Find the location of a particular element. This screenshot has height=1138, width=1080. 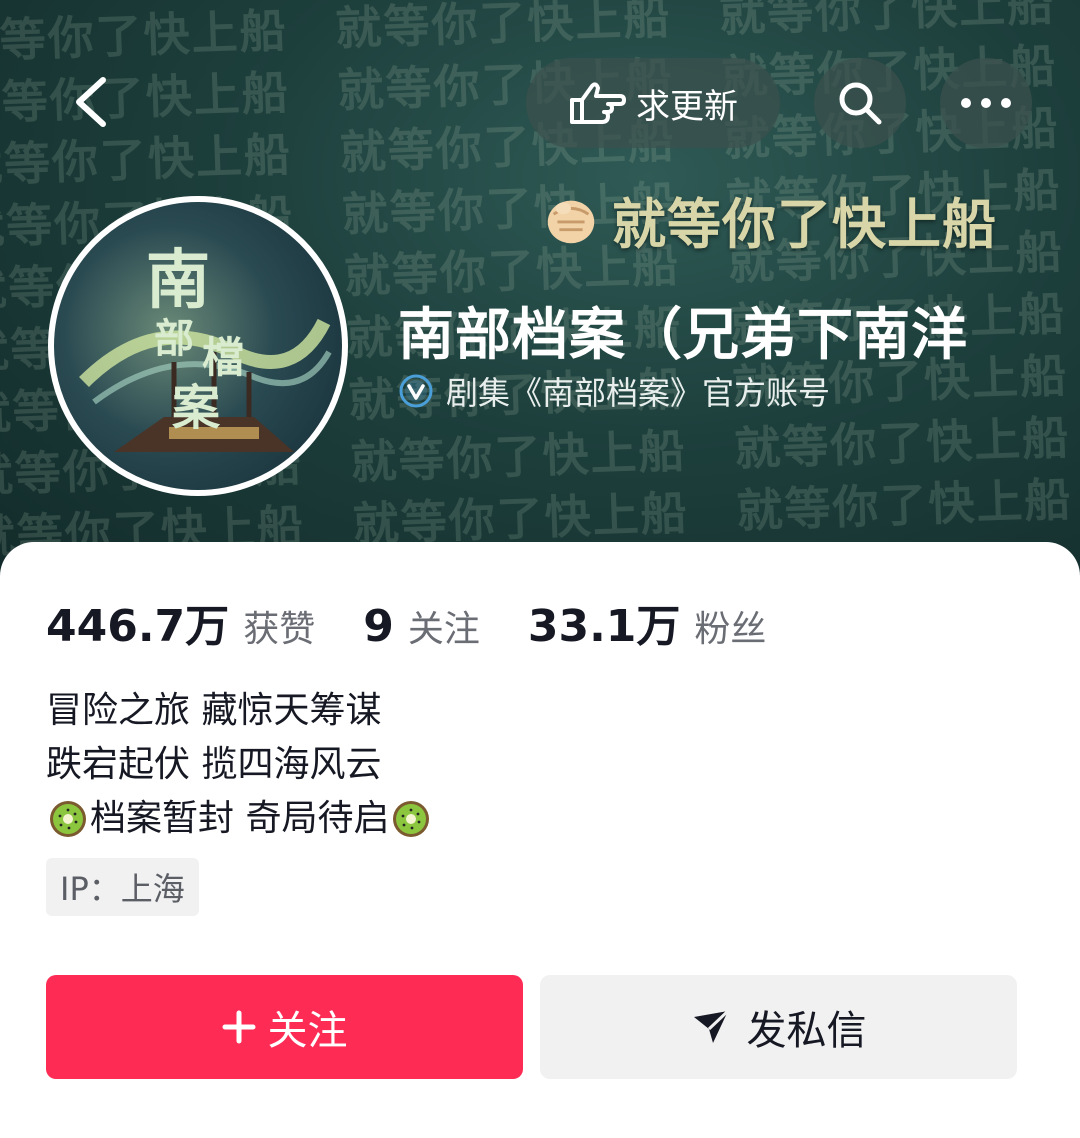

send-icon is located at coordinates (711, 1026).